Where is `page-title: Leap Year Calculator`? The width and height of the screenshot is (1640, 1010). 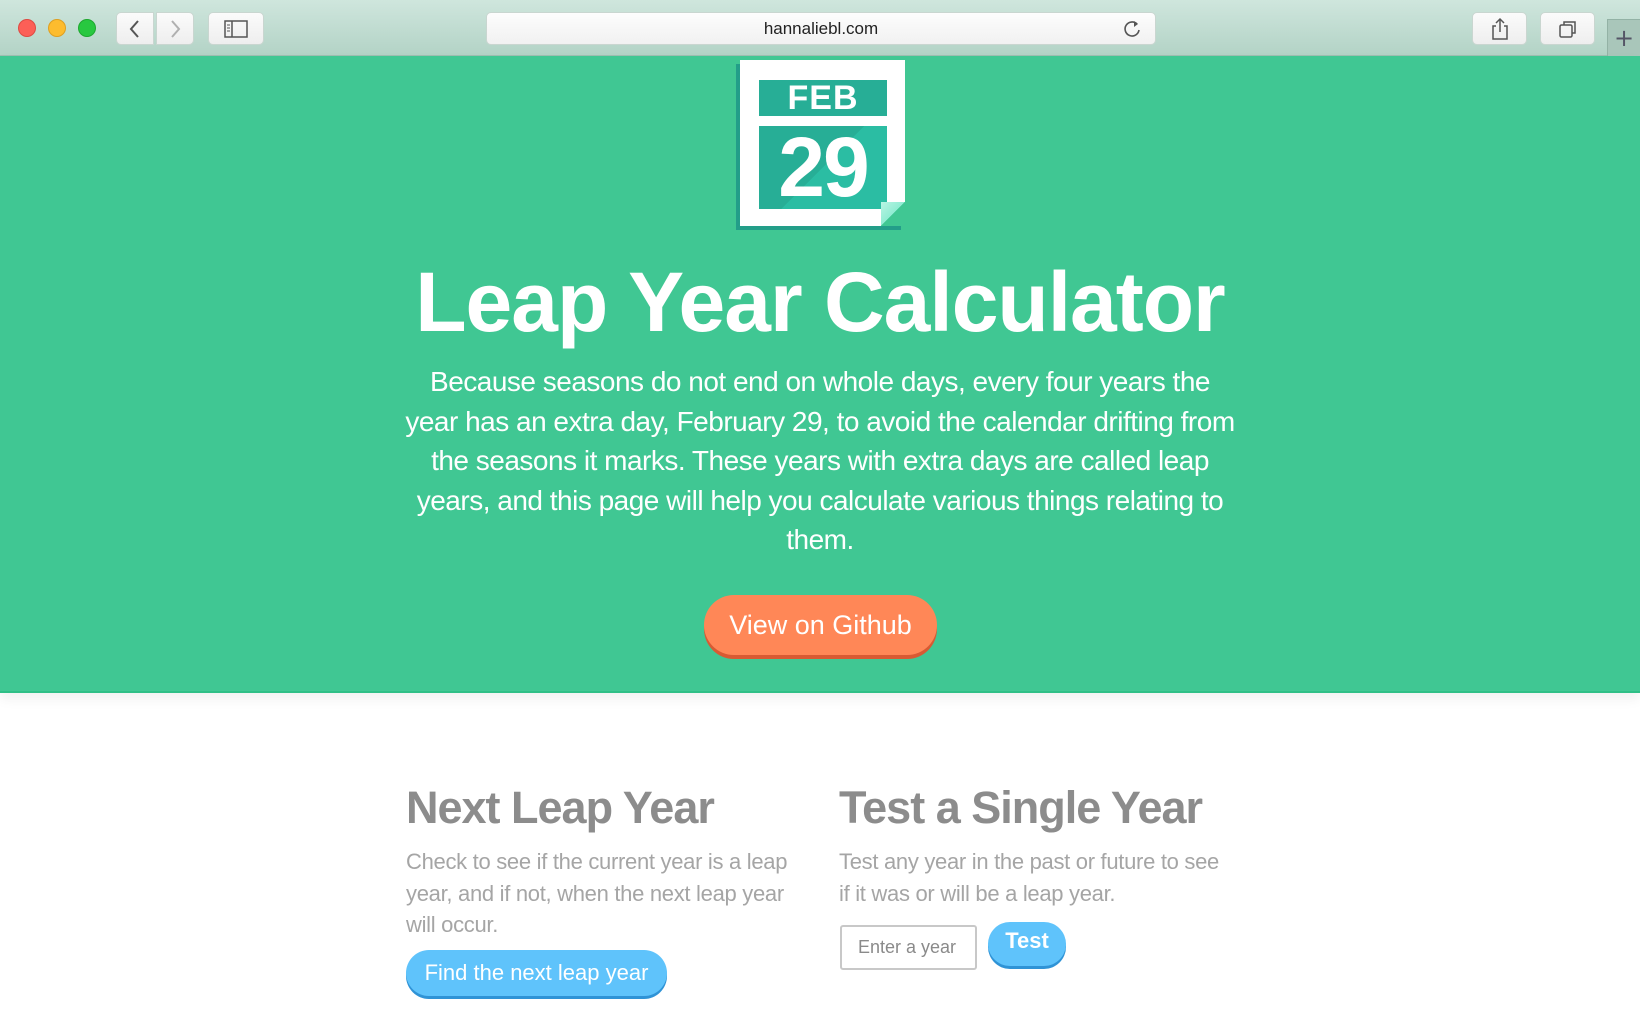 page-title: Leap Year Calculator is located at coordinates (820, 302).